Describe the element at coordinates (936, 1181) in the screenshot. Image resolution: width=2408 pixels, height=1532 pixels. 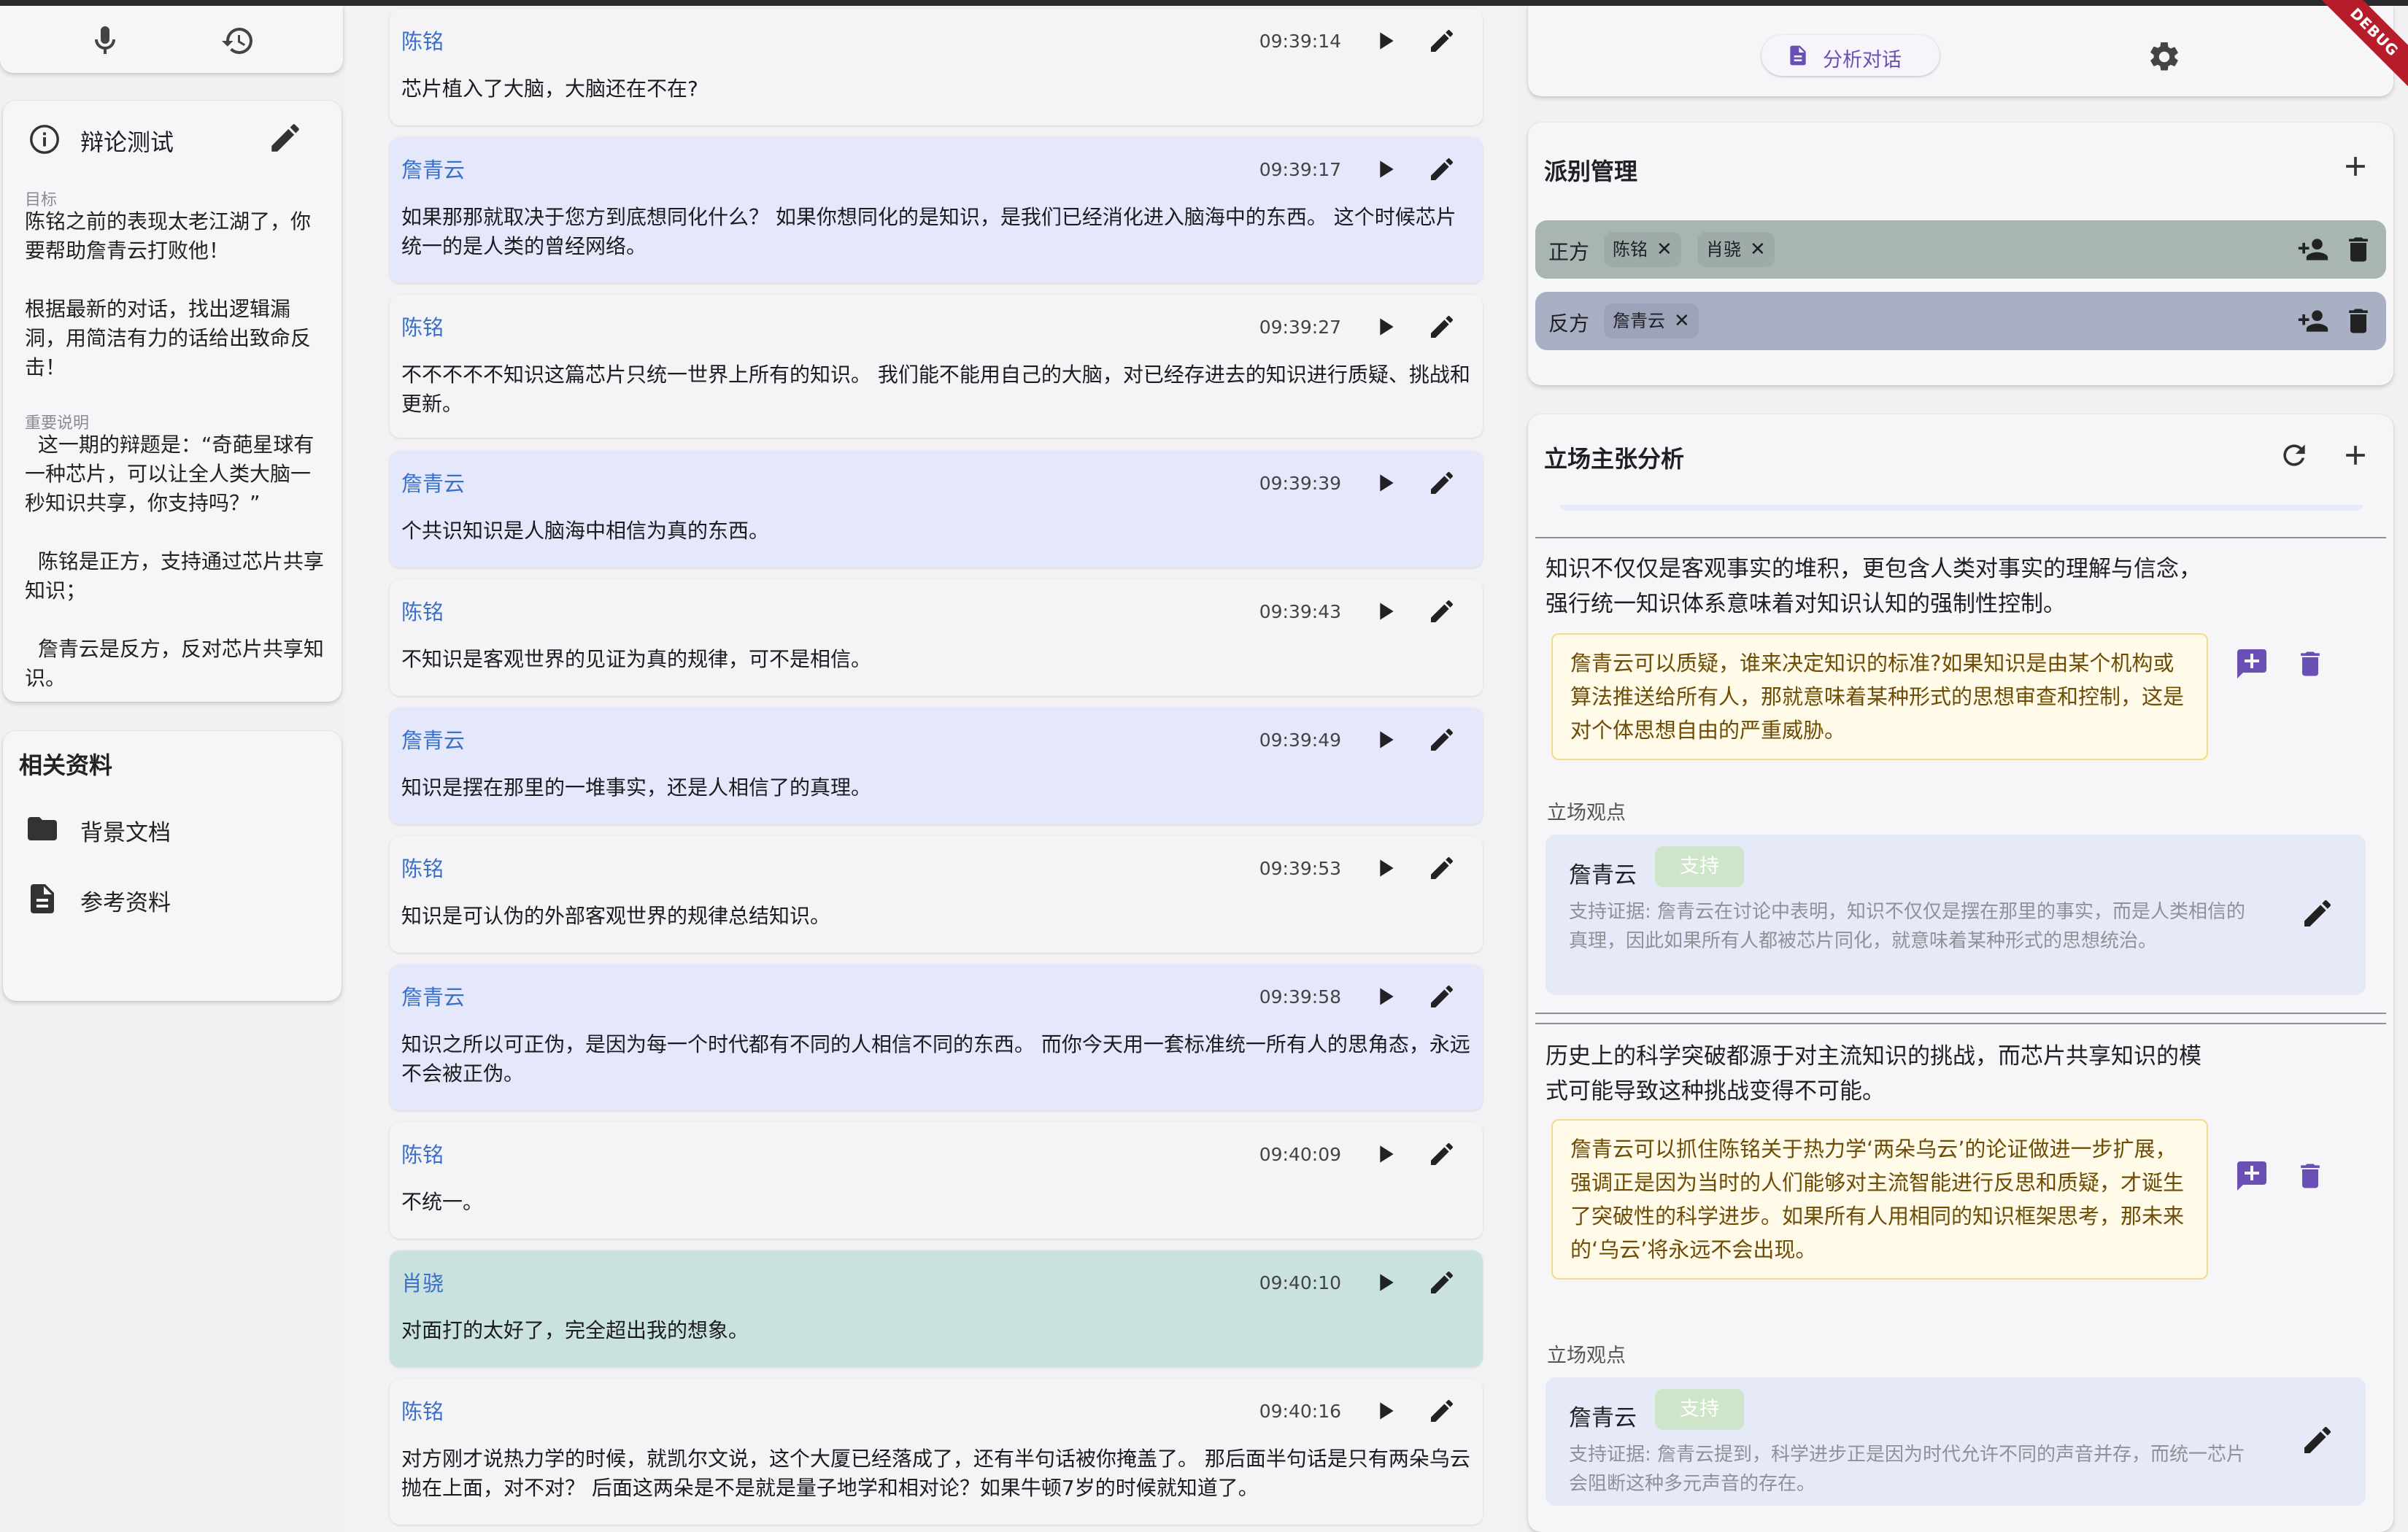
I see `message-bubble: 陈铭 09:40:09 不统一。` at that location.